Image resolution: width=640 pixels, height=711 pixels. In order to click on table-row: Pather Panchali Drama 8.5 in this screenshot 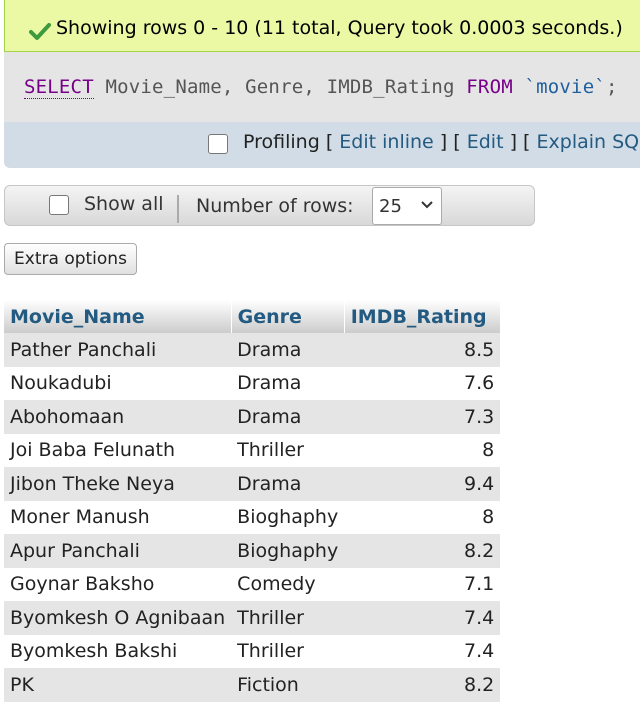, I will do `click(252, 350)`.